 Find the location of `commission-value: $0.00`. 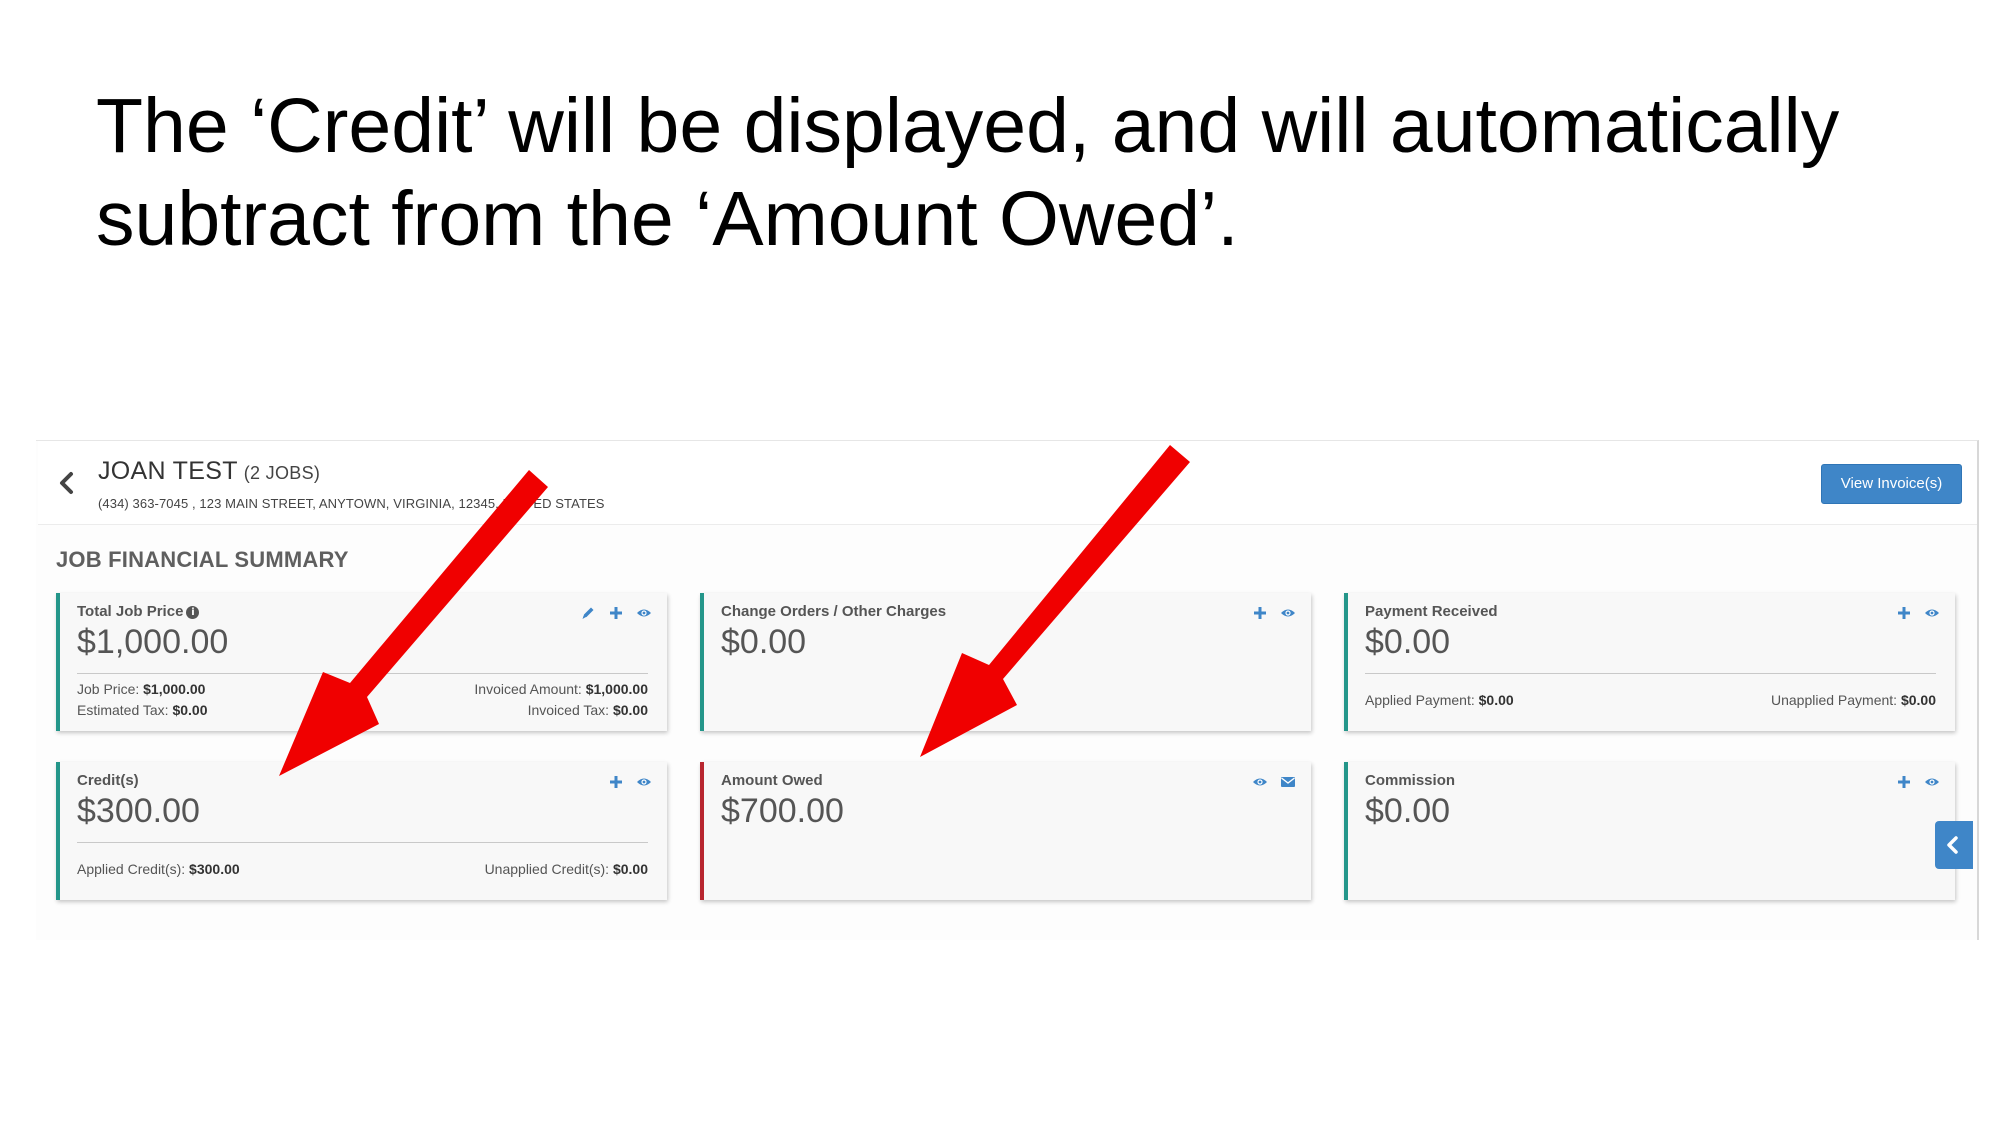

commission-value: $0.00 is located at coordinates (1408, 811).